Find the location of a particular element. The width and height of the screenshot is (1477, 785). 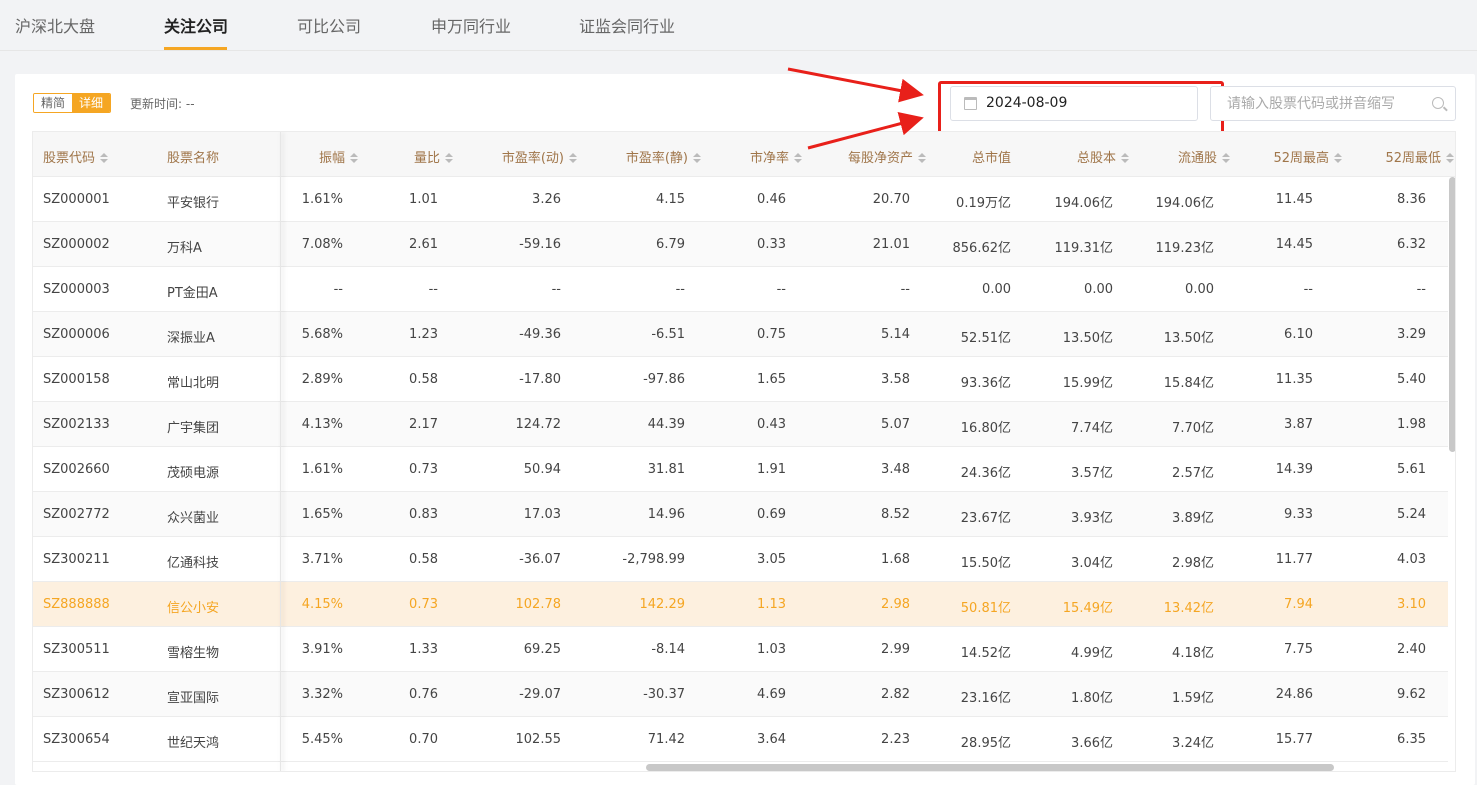

cell-stock-name: 信公小安 is located at coordinates (193, 608).